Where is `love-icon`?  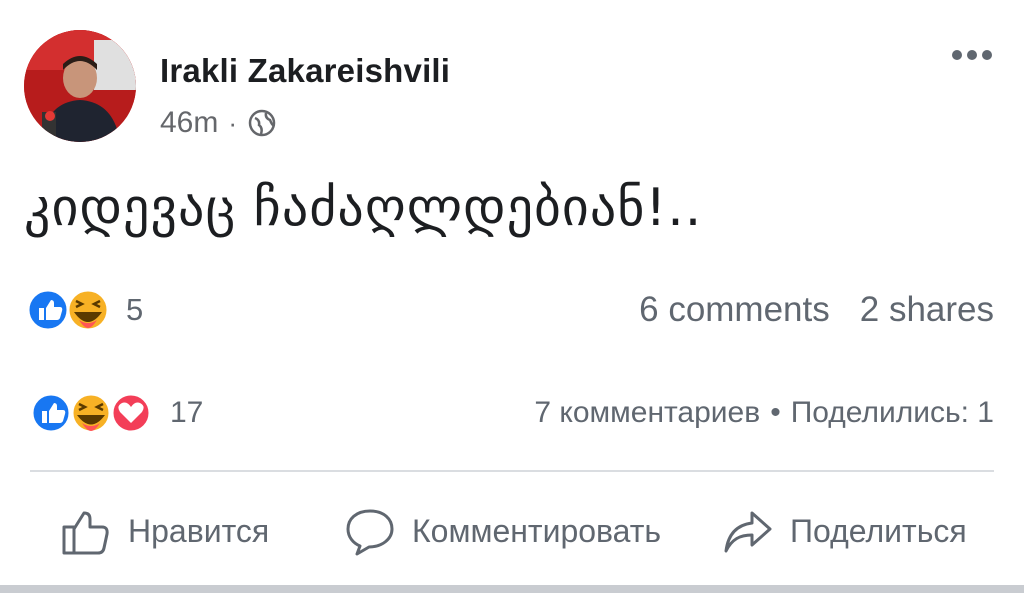
love-icon is located at coordinates (131, 413).